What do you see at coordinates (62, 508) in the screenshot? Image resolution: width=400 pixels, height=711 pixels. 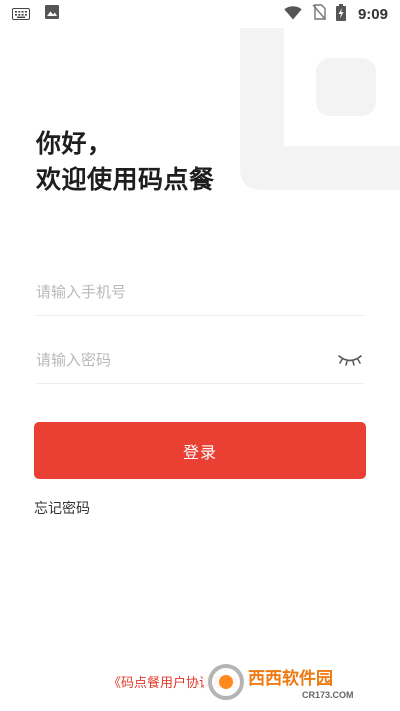 I see `forgot-password-link: 忘记密码` at bounding box center [62, 508].